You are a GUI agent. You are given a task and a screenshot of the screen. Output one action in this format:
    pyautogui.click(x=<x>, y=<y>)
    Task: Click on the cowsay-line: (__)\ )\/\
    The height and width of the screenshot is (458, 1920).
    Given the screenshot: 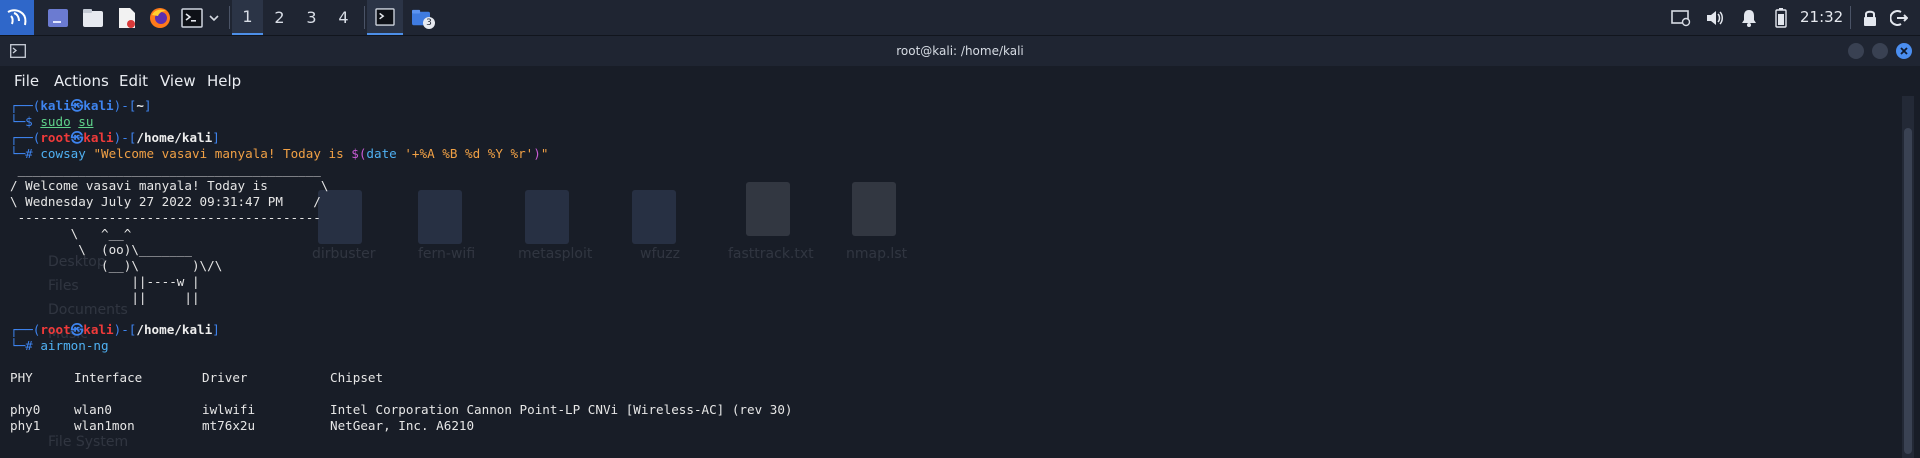 What is the action you would take?
    pyautogui.click(x=116, y=265)
    